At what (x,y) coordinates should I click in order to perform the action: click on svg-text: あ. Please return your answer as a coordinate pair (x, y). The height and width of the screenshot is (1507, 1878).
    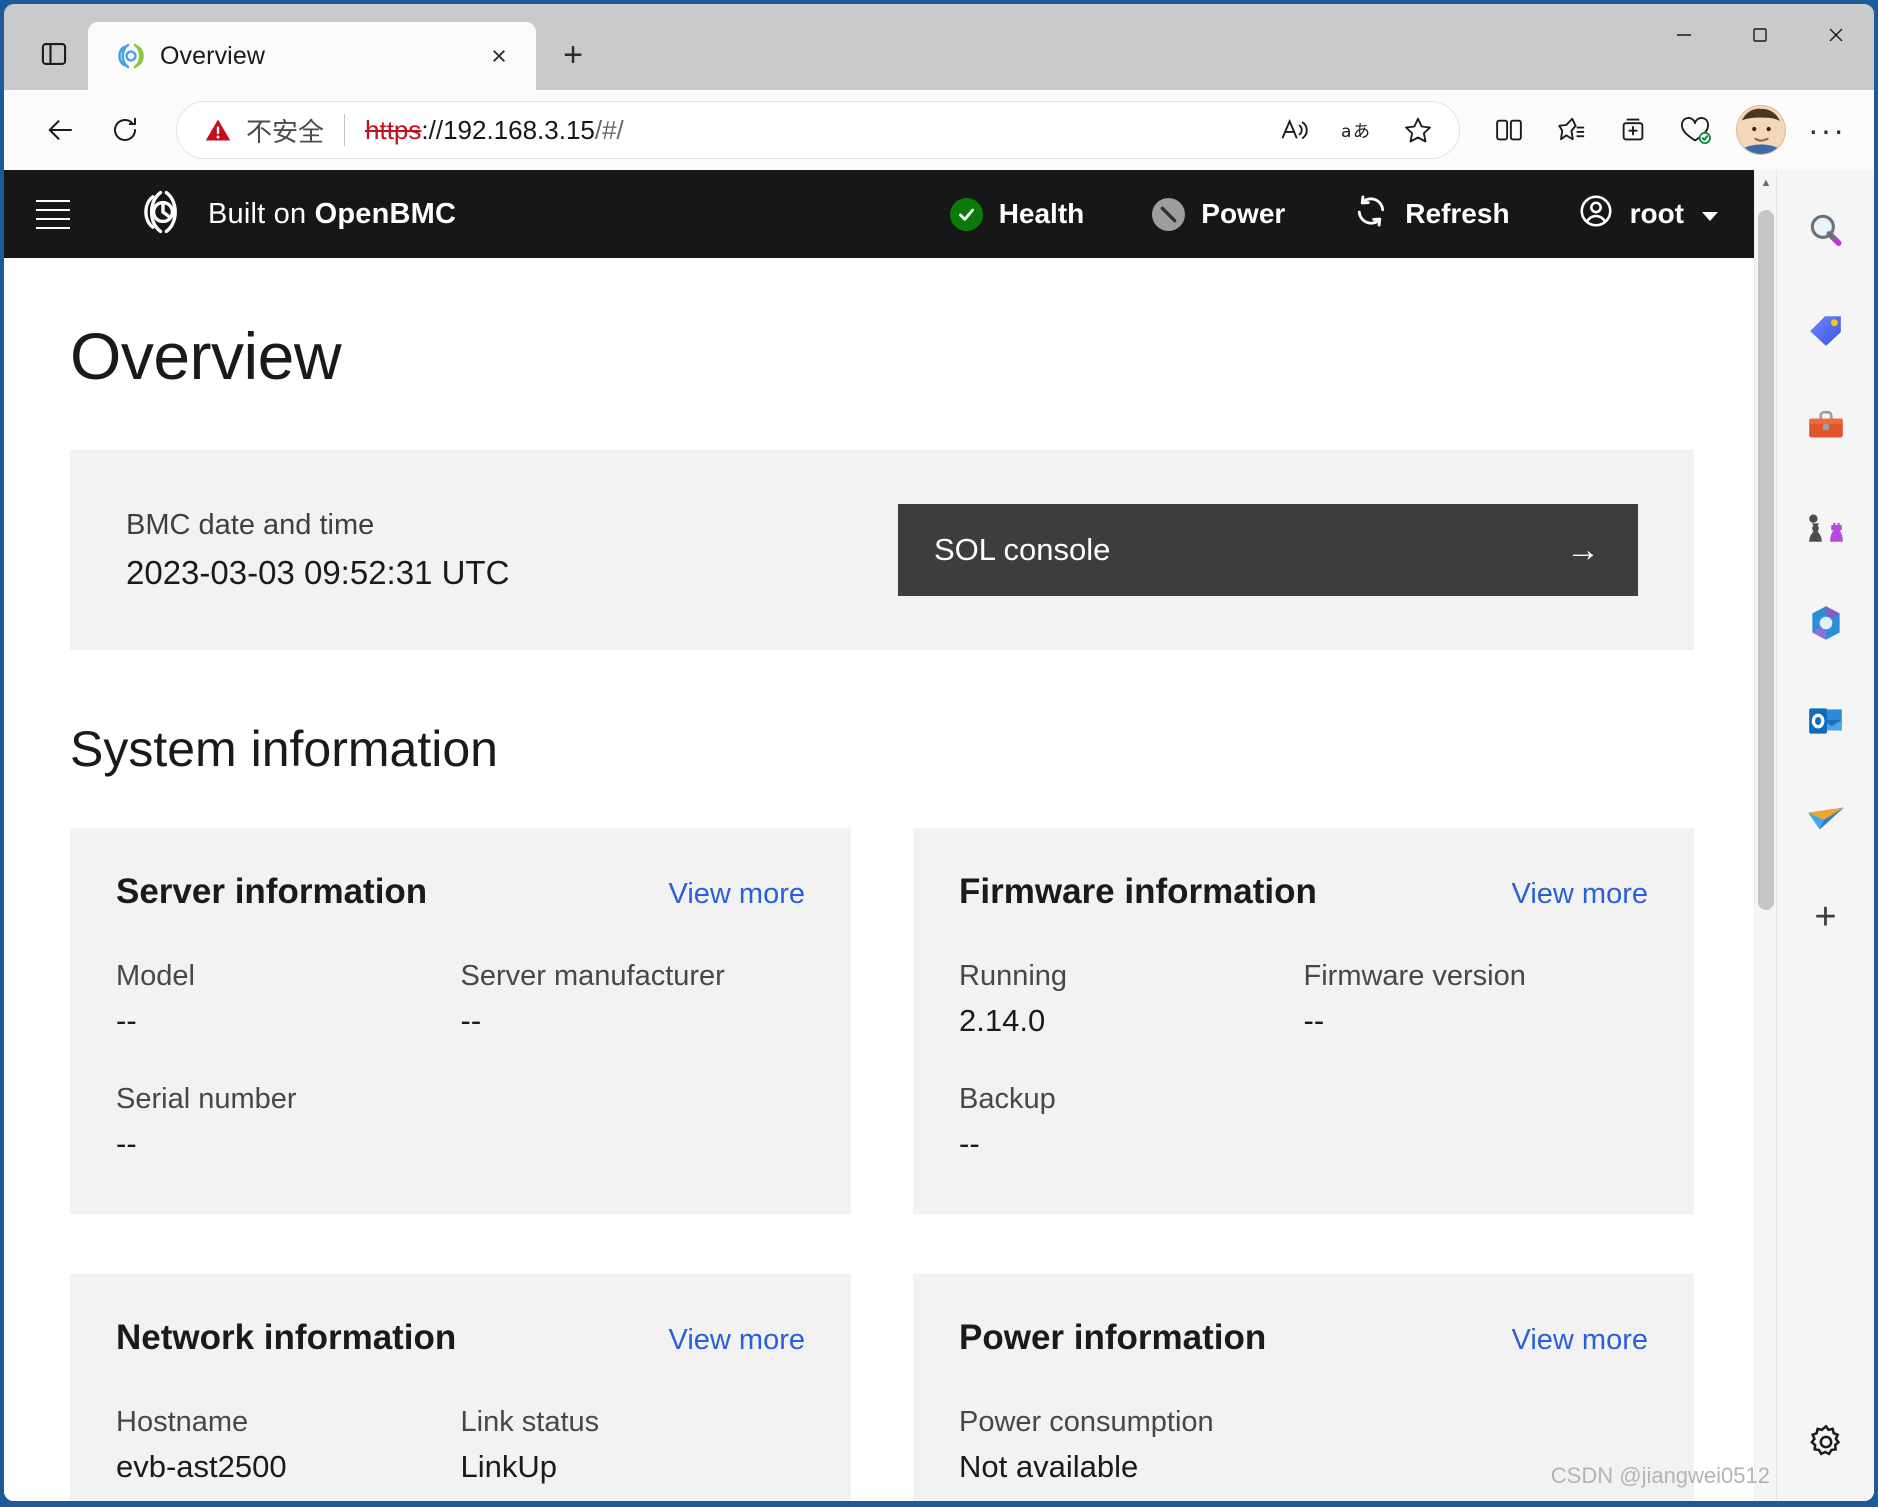
    Looking at the image, I should click on (1361, 132).